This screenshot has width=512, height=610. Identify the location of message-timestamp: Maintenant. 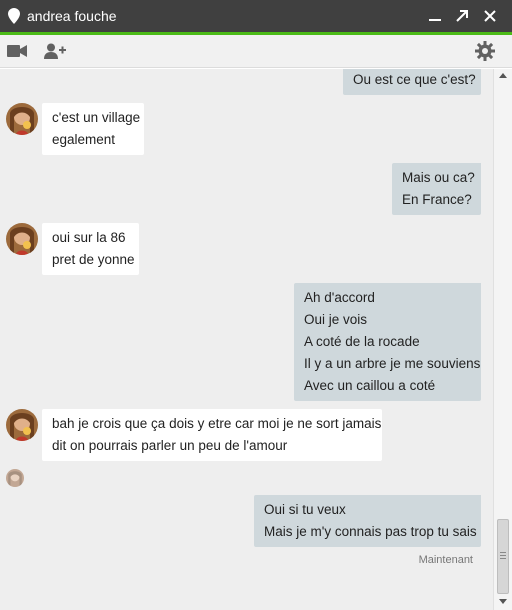
(445, 560).